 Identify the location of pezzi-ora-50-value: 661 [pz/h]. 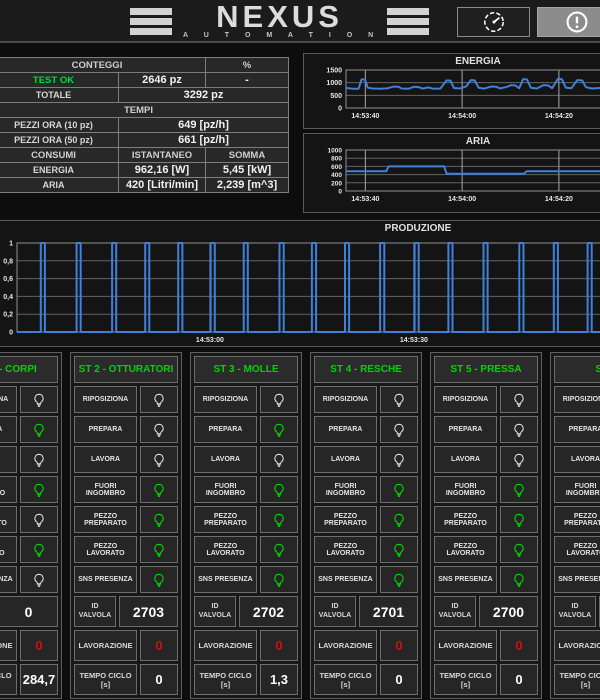
(203, 140).